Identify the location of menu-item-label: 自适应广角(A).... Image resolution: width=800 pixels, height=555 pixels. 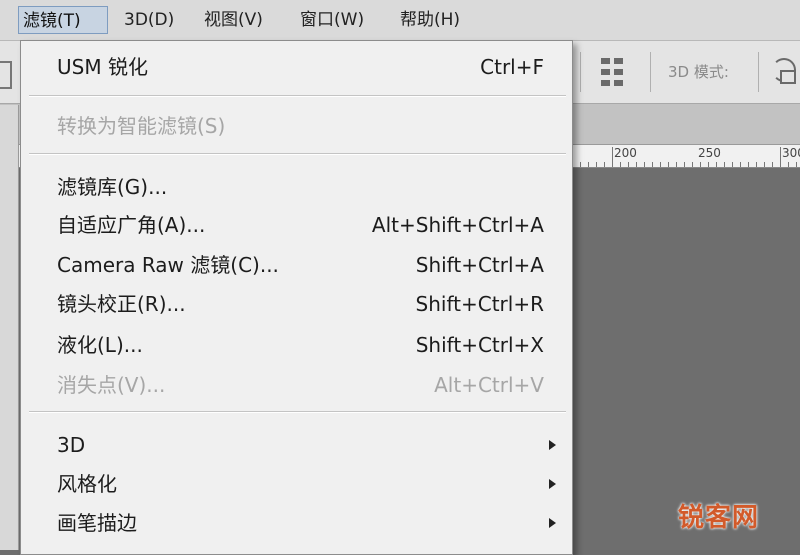
(131, 225).